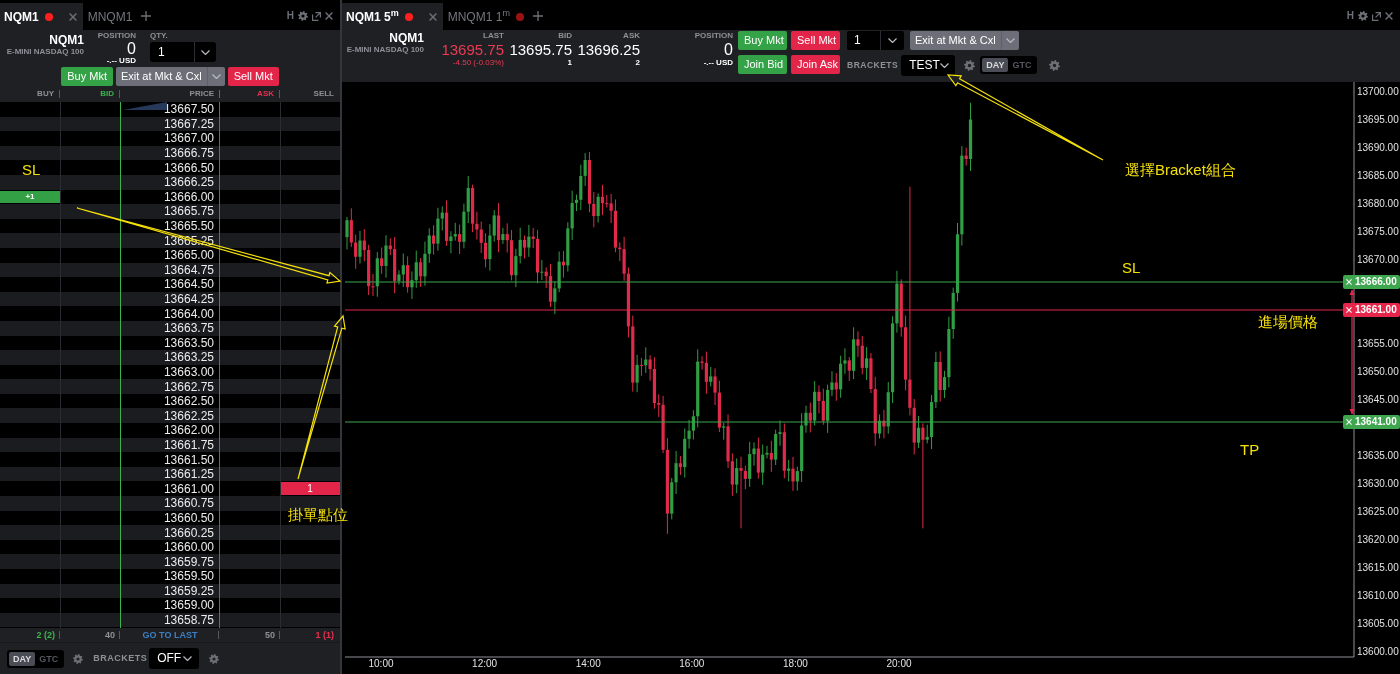 Image resolution: width=1400 pixels, height=674 pixels. I want to click on price-level: 13665.50, so click(188, 226).